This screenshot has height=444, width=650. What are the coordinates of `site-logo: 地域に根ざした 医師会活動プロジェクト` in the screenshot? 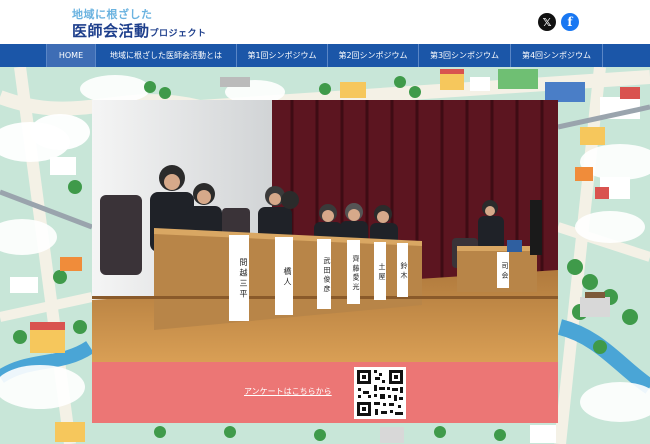 It's located at (139, 23).